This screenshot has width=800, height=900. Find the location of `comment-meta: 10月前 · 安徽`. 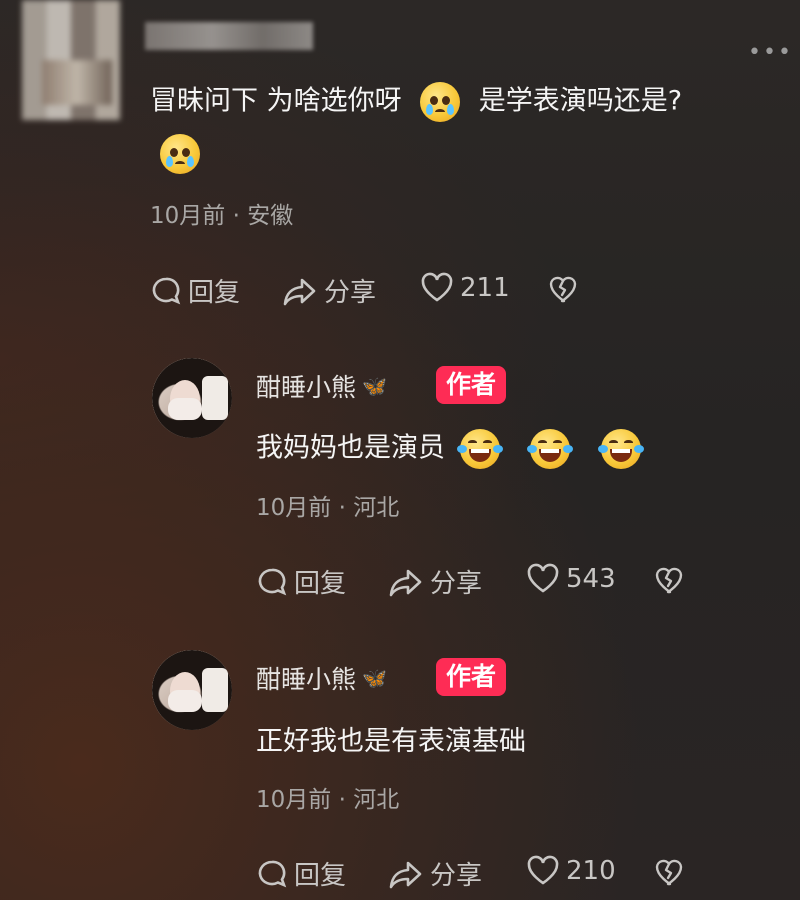

comment-meta: 10月前 · 安徽 is located at coordinates (222, 216).